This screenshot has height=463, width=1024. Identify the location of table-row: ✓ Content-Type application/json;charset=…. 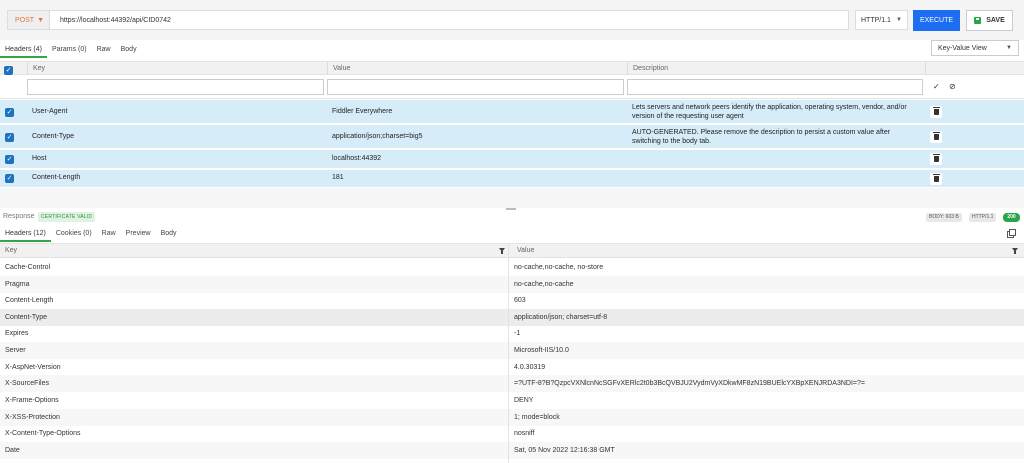
(512, 137).